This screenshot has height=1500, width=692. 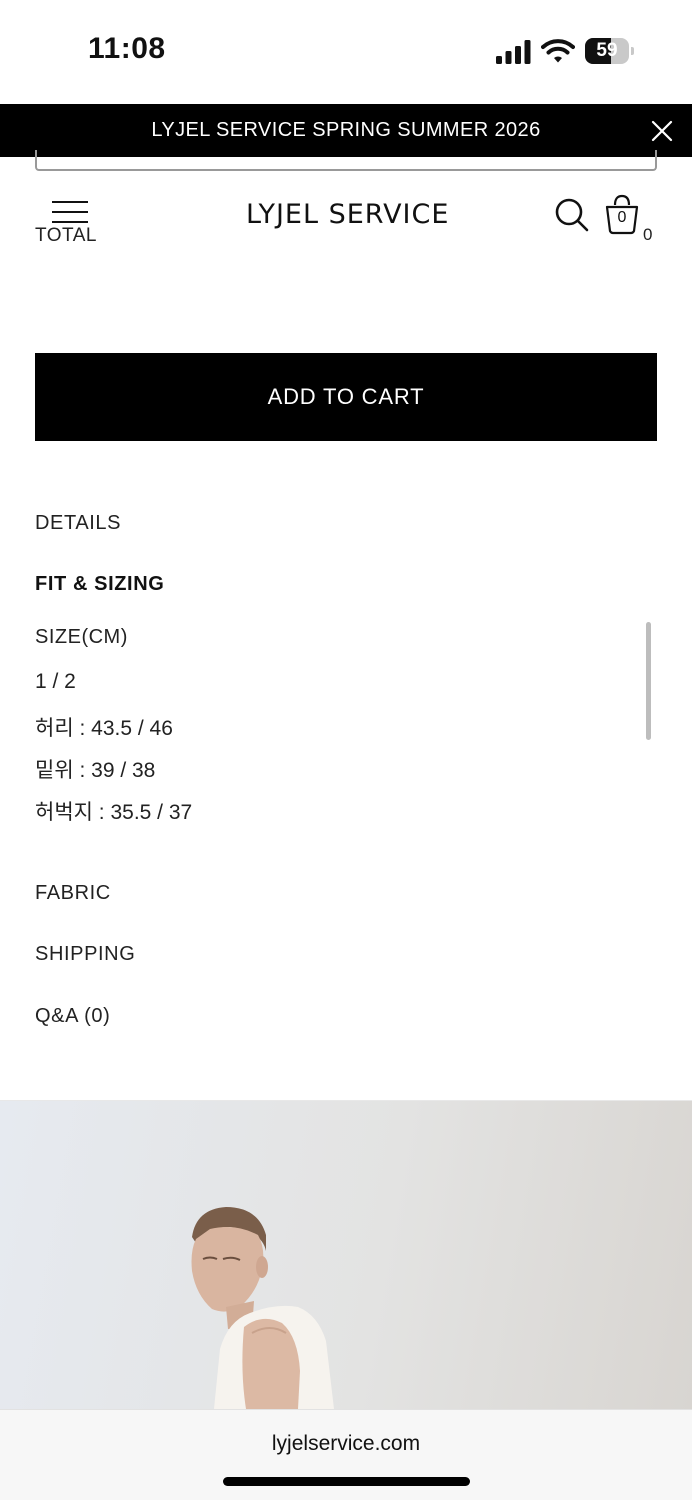 I want to click on brand-logo: LYJEL SERVICE, so click(x=347, y=214).